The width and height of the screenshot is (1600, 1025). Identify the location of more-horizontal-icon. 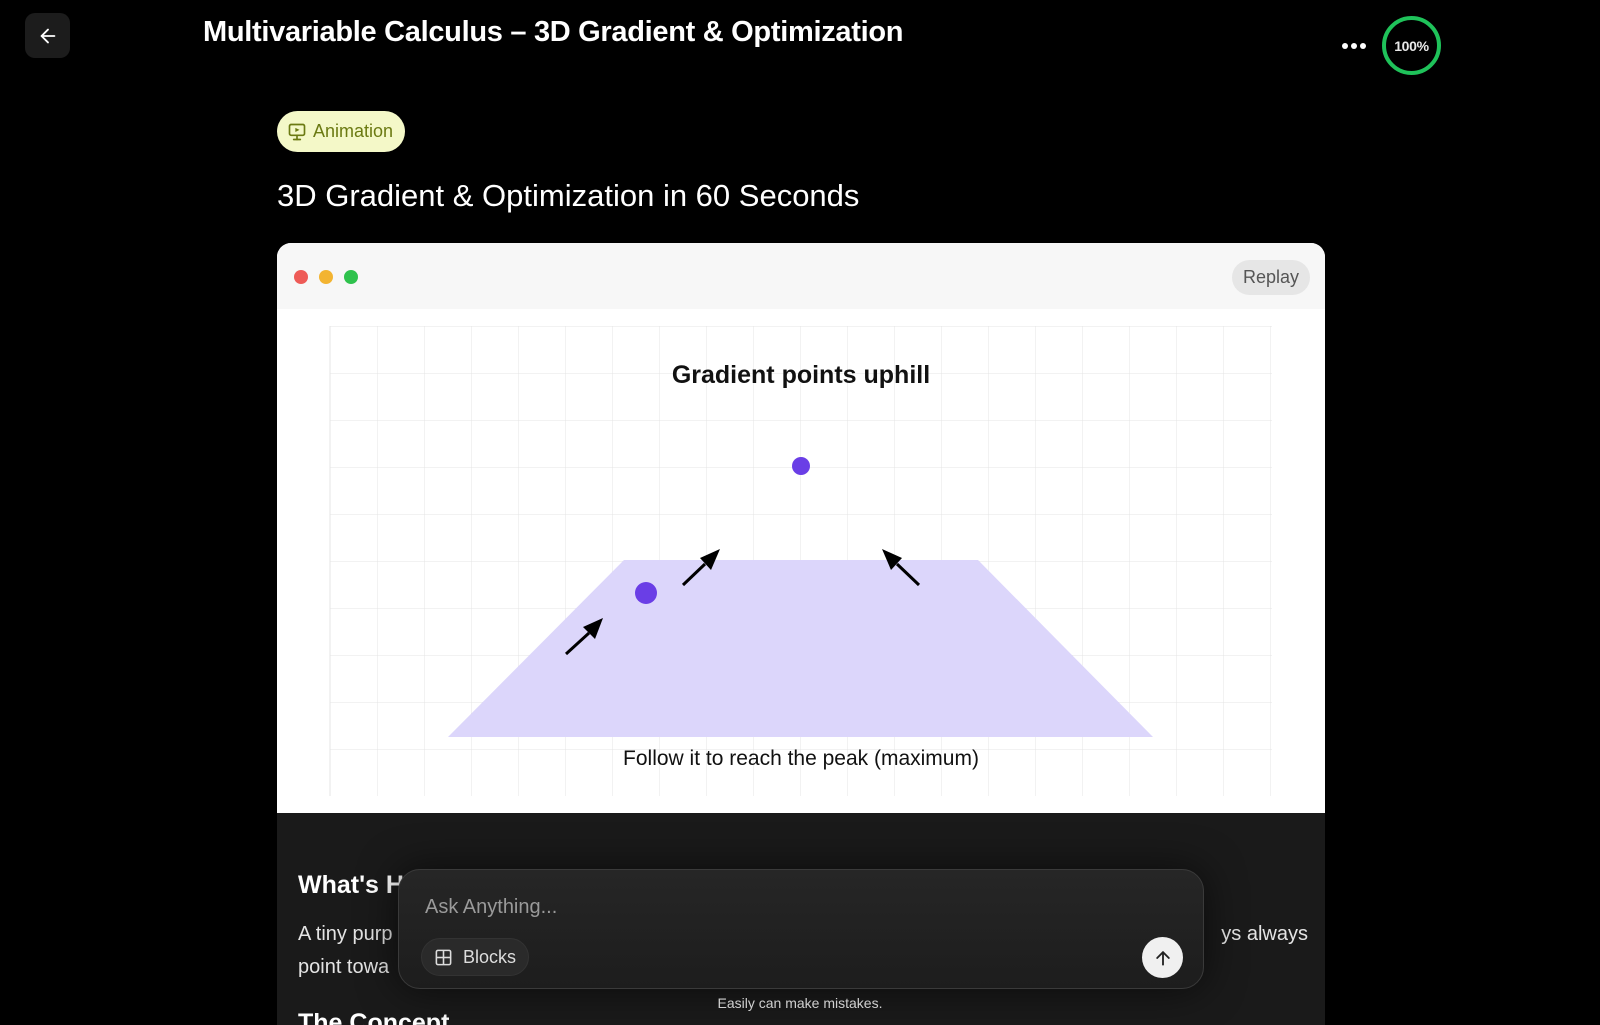
(1354, 46).